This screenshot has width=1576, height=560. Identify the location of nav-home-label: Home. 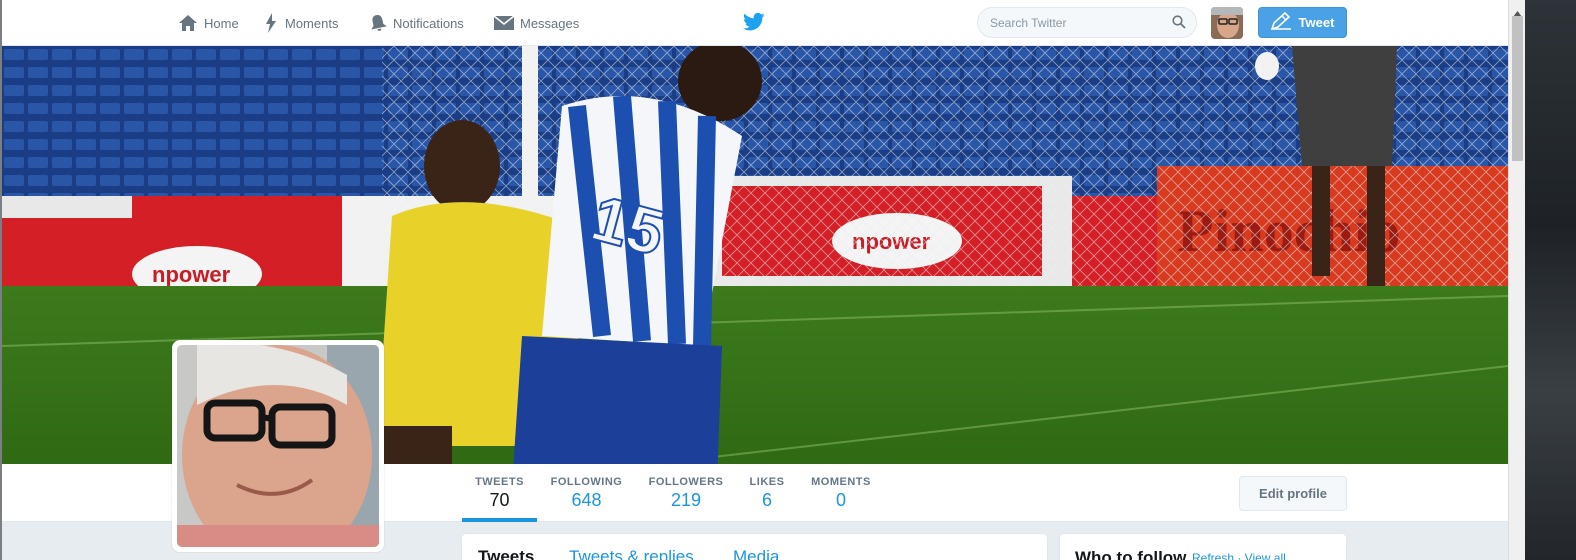
(221, 23).